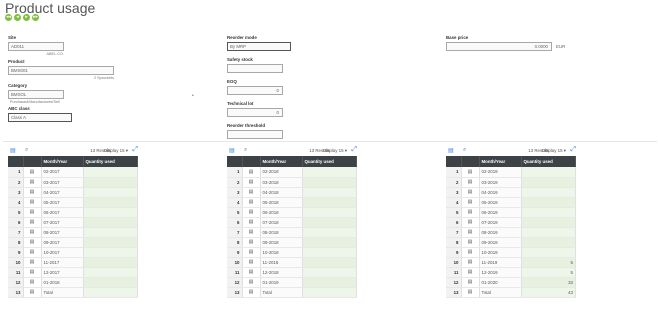  I want to click on table-row: 5 ▤ 06-2019, so click(511, 212).